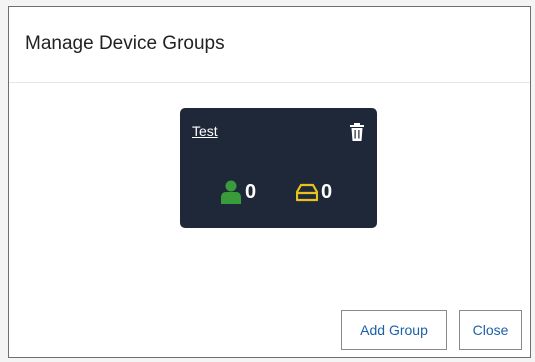  What do you see at coordinates (357, 132) in the screenshot?
I see `trash-icon` at bounding box center [357, 132].